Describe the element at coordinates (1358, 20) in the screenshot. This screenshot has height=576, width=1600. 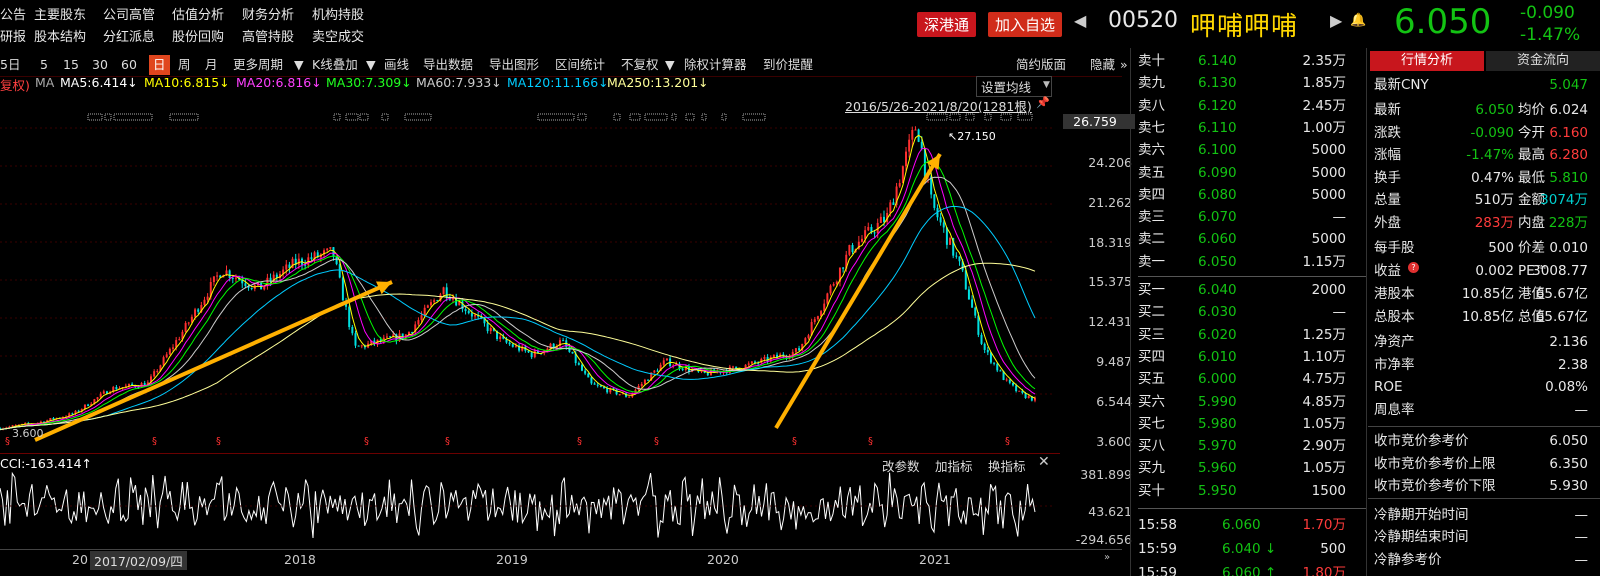
I see `bell-icon: 🔔` at that location.